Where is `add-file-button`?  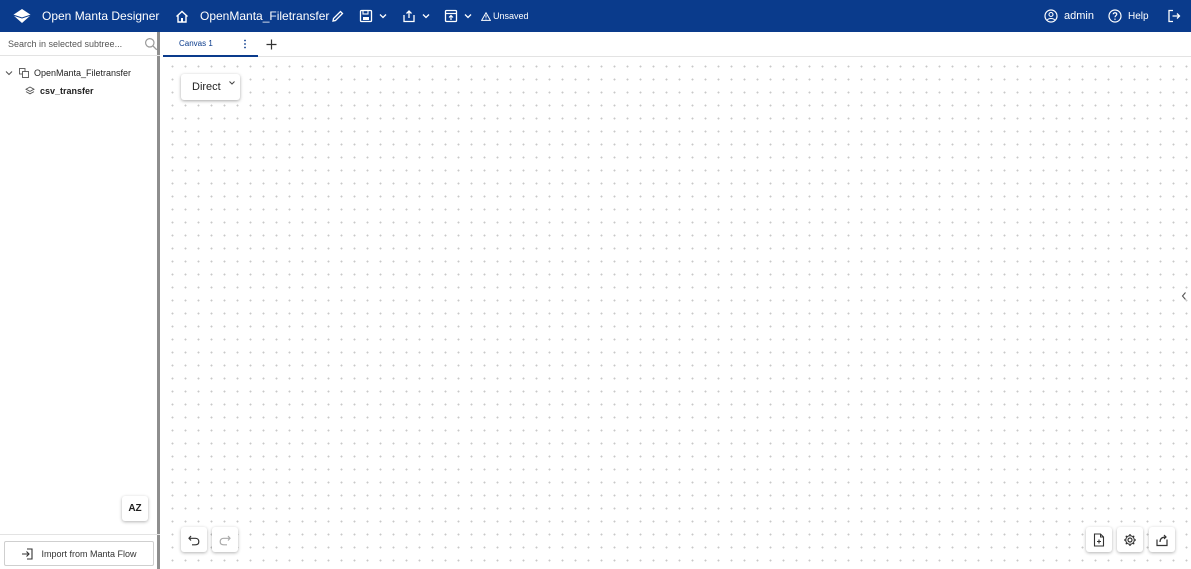
add-file-button is located at coordinates (1099, 539).